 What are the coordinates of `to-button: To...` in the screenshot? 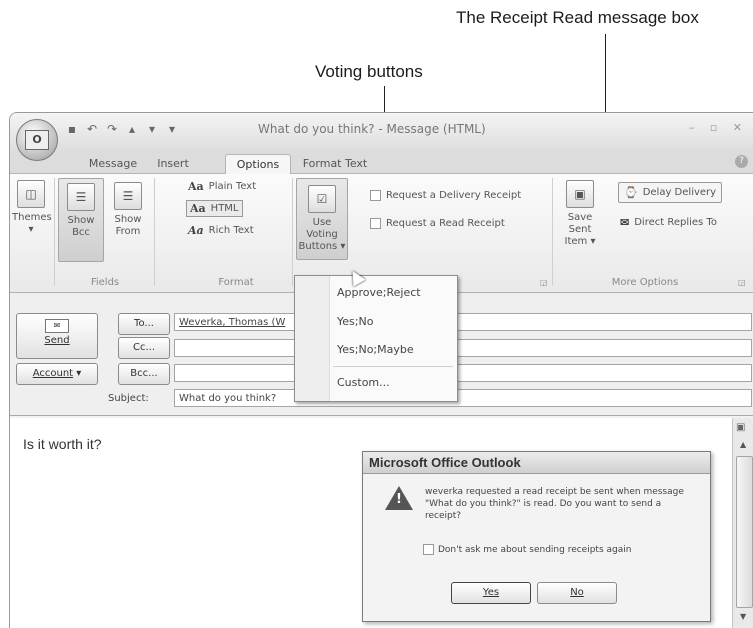 It's located at (144, 324).